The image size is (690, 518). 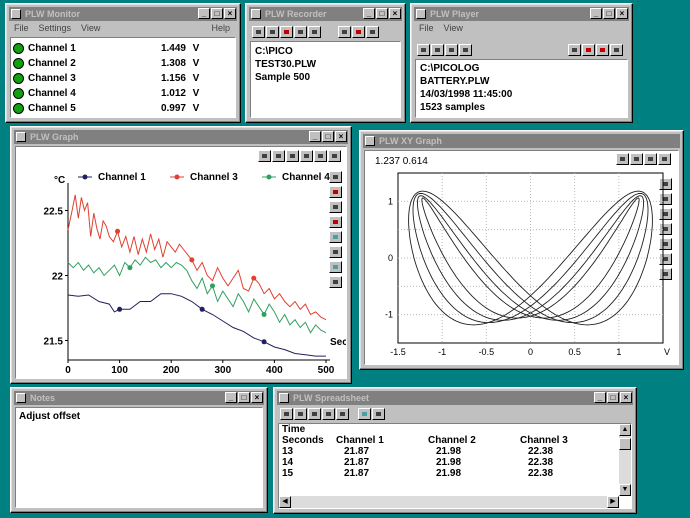 What do you see at coordinates (139, 398) in the screenshot?
I see `notes-title-bar: Notes _ □ ×` at bounding box center [139, 398].